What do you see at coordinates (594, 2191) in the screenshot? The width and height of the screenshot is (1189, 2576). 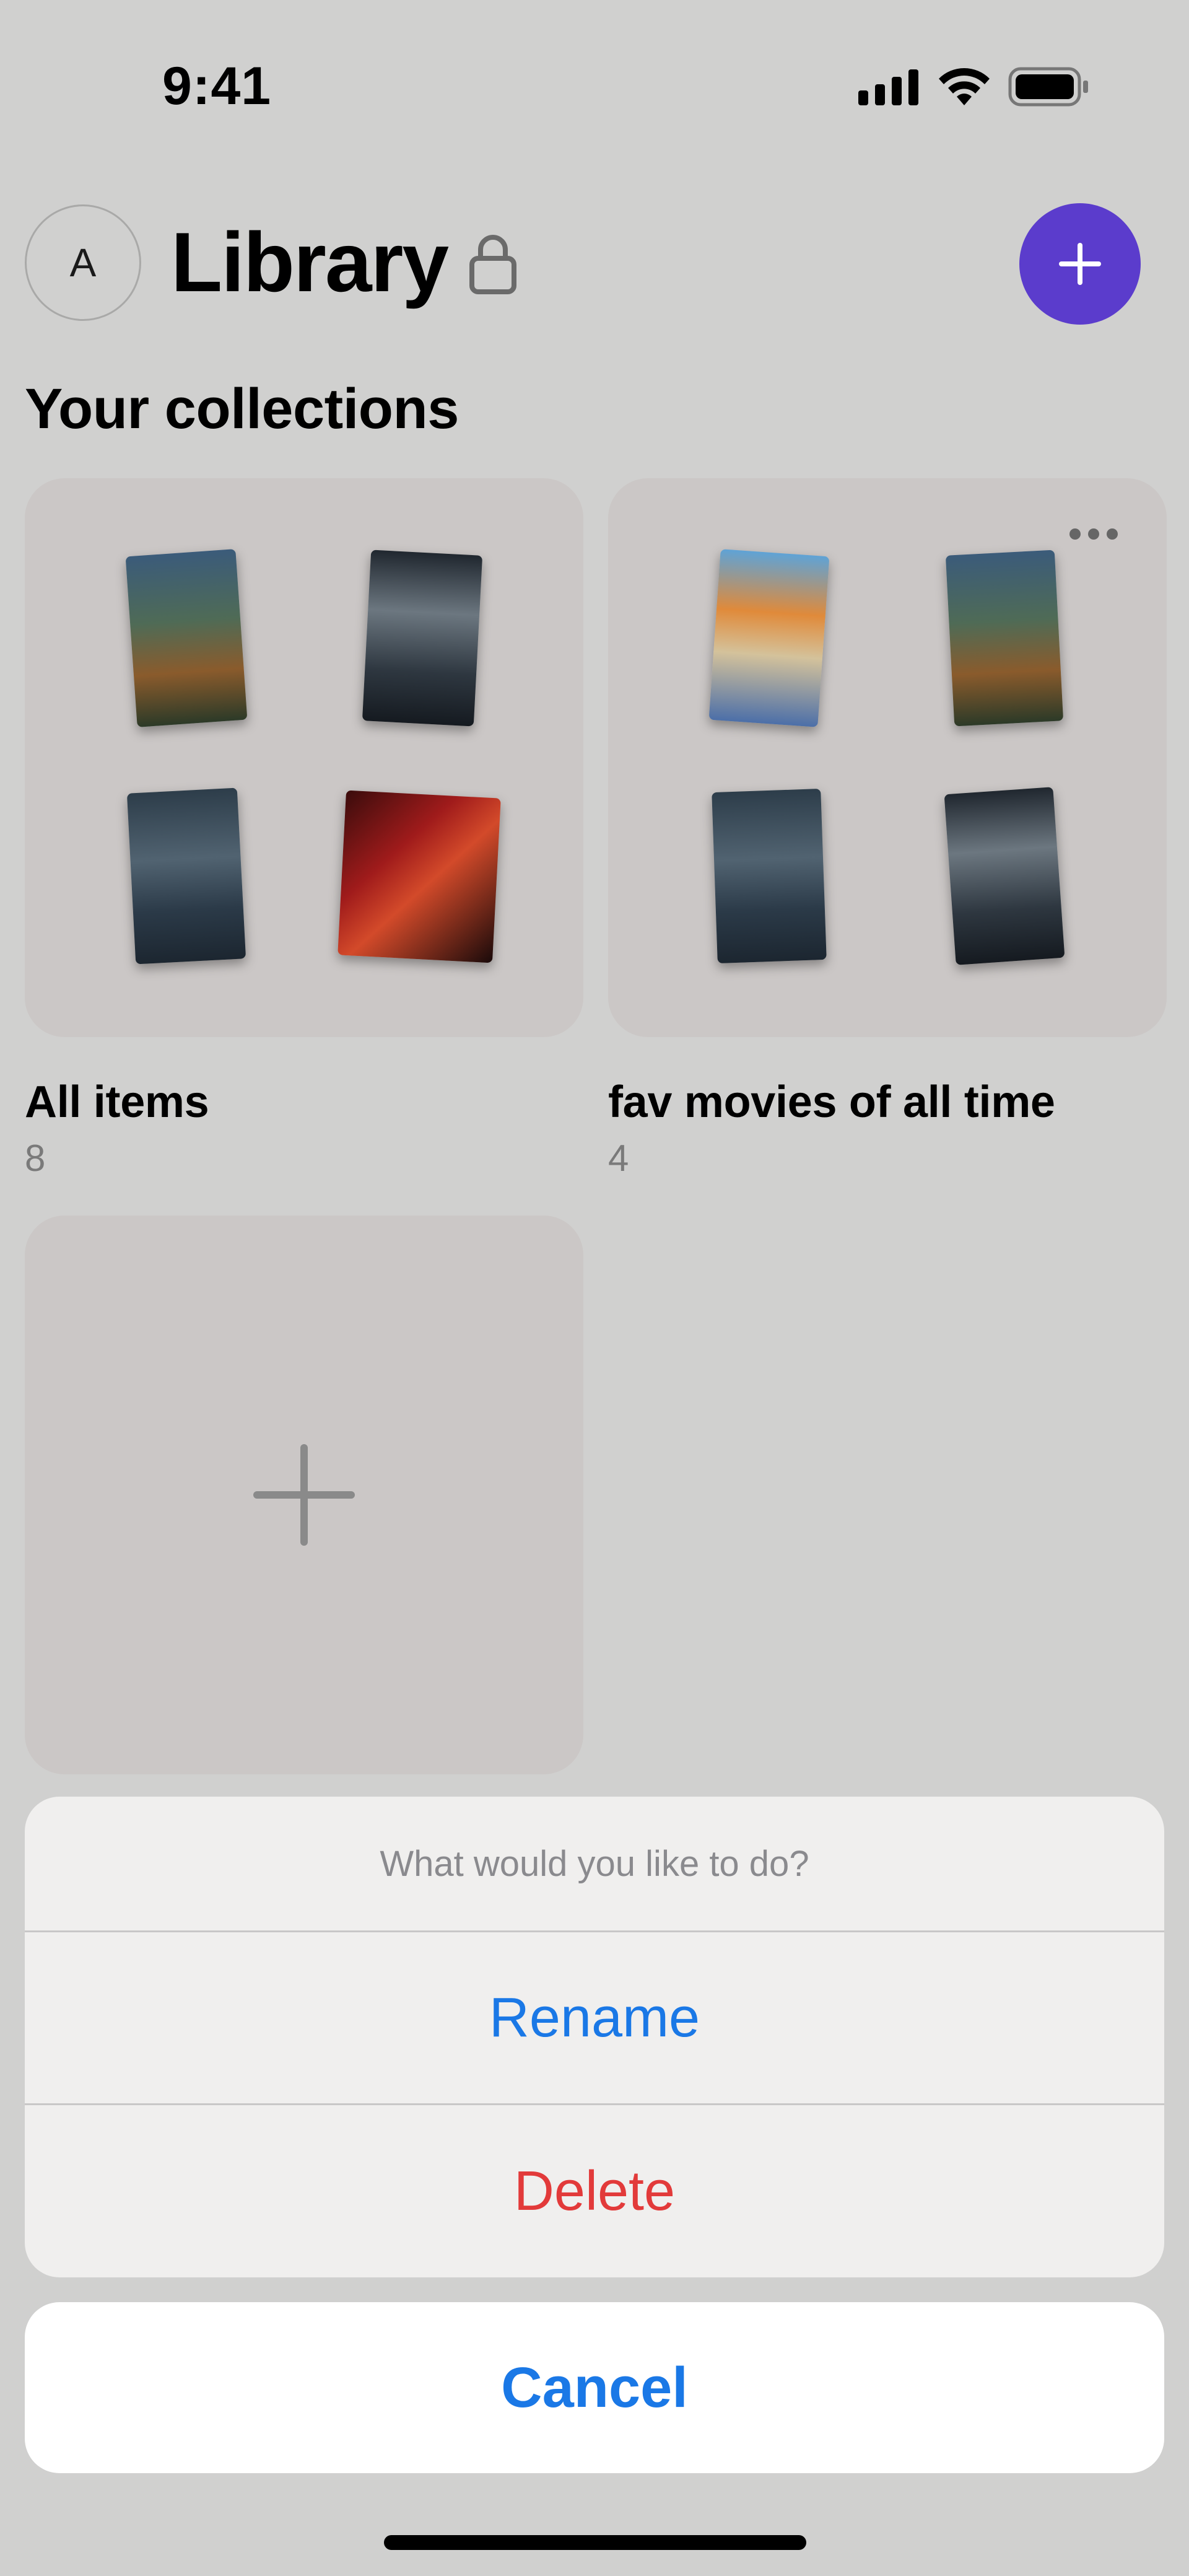 I see `delete-button: Delete` at bounding box center [594, 2191].